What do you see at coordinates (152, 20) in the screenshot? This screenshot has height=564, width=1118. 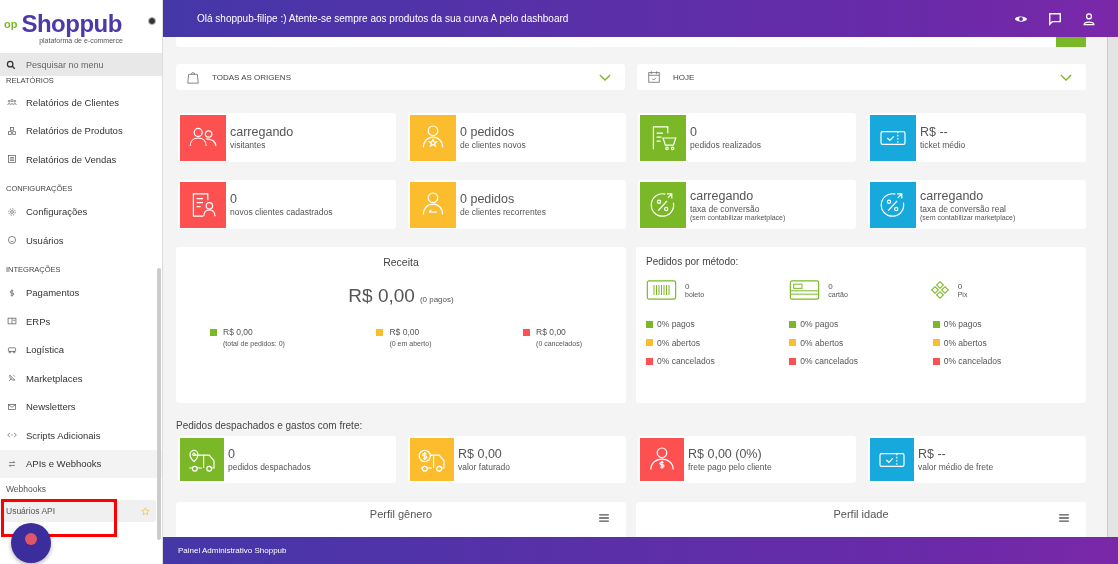 I see `radio-icon` at bounding box center [152, 20].